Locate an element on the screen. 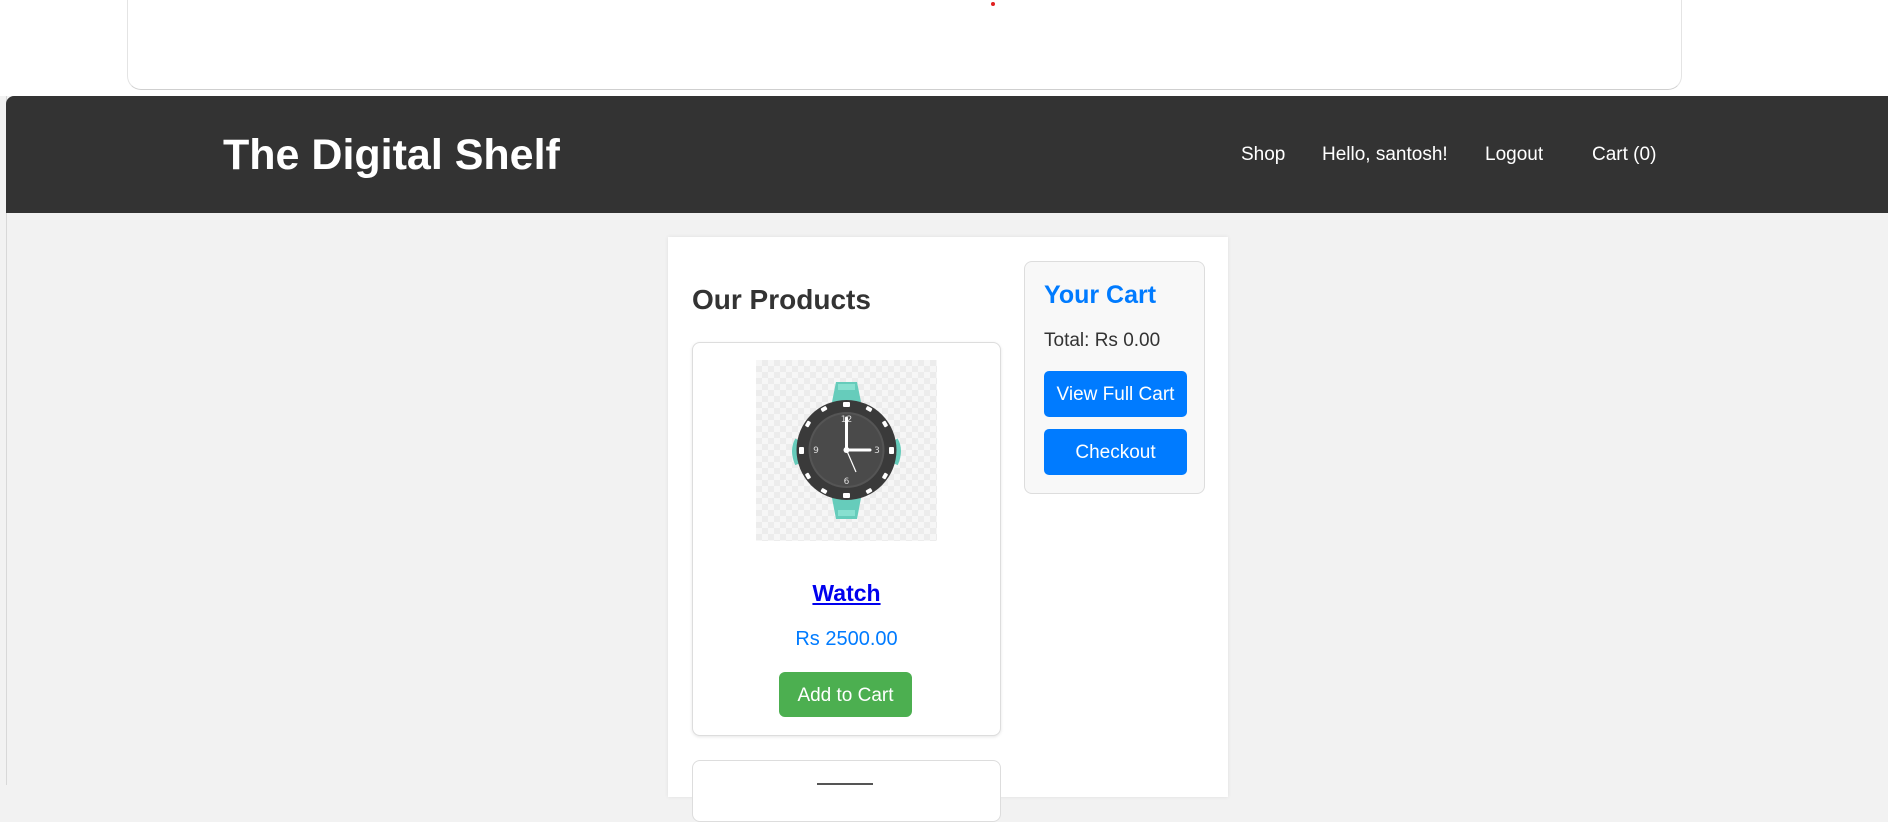  watch-product-image: 12 3 6 9 is located at coordinates (846, 450).